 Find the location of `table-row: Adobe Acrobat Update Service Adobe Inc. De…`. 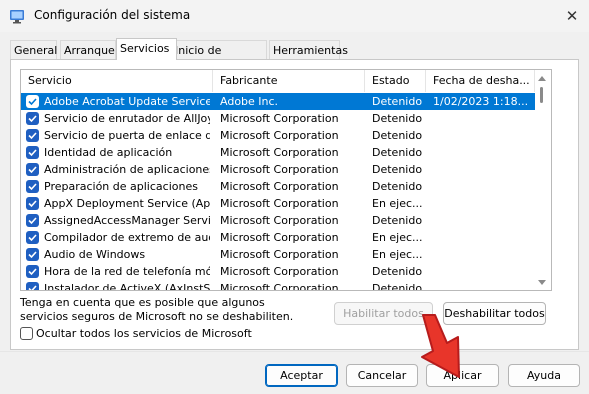

table-row: Adobe Acrobat Update Service Adobe Inc. De… is located at coordinates (278, 101).